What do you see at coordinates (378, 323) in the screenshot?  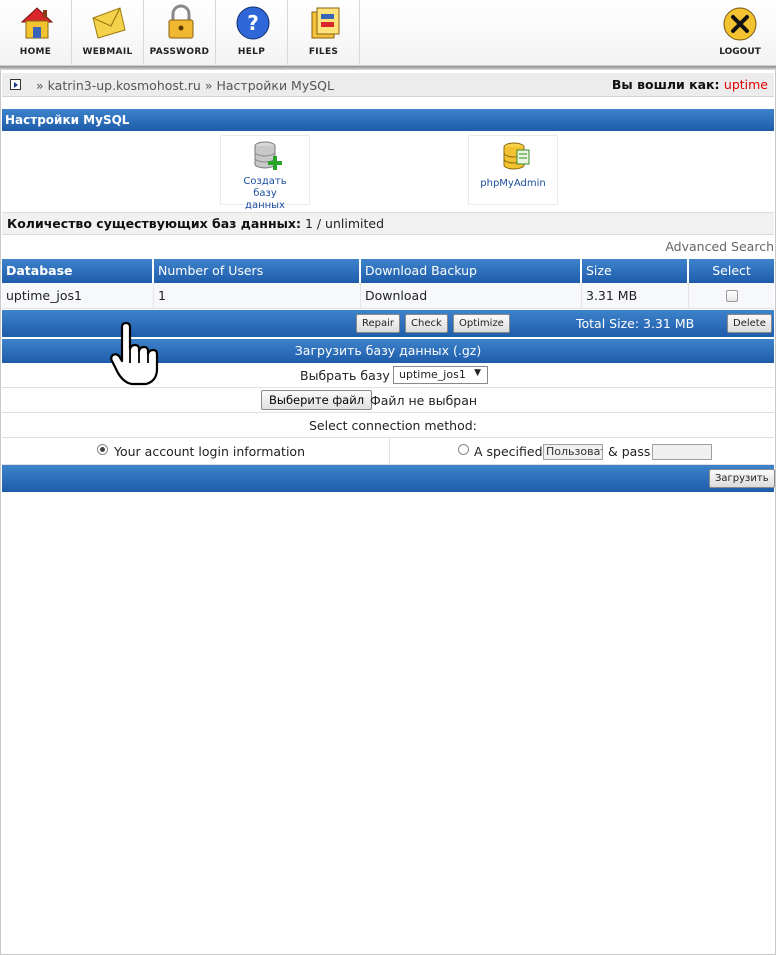 I see `repair-button: Repair` at bounding box center [378, 323].